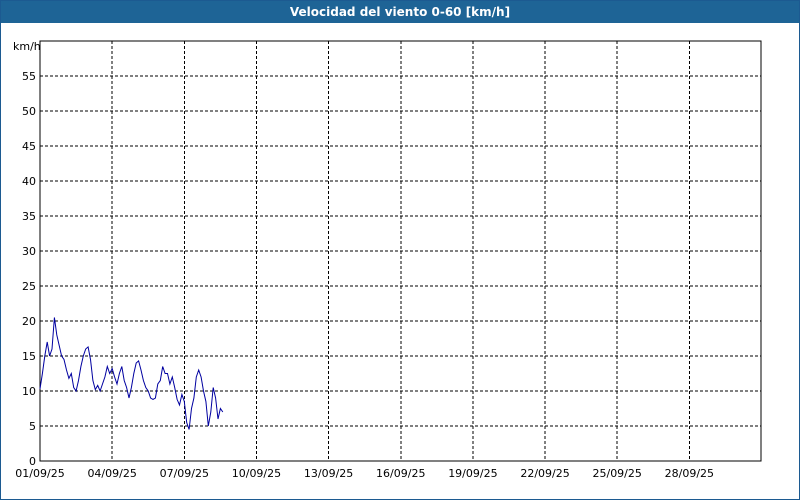  Describe the element at coordinates (472, 473) in the screenshot. I see `x-tick-label: 19/09/25` at that location.